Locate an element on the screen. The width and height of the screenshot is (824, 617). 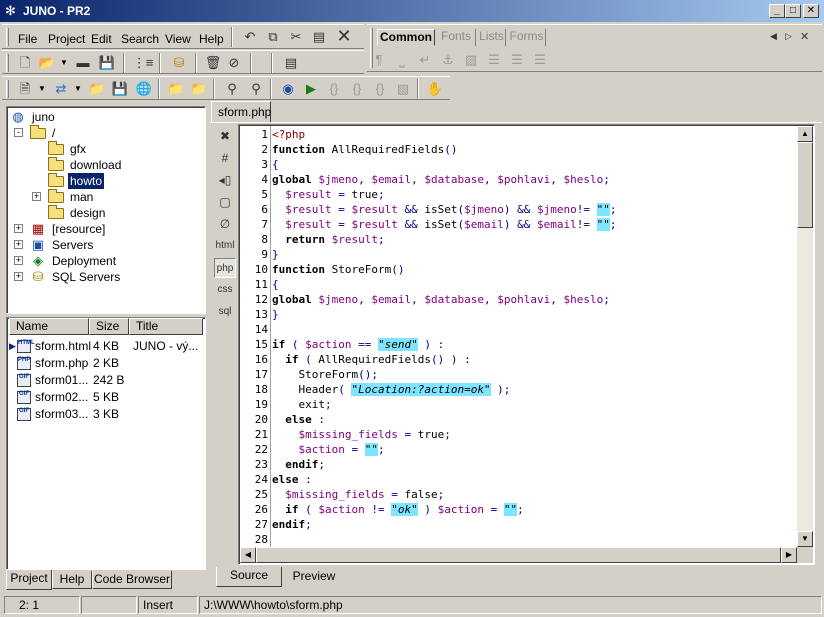
scroll-left-icon: ◀ is located at coordinates (248, 555).